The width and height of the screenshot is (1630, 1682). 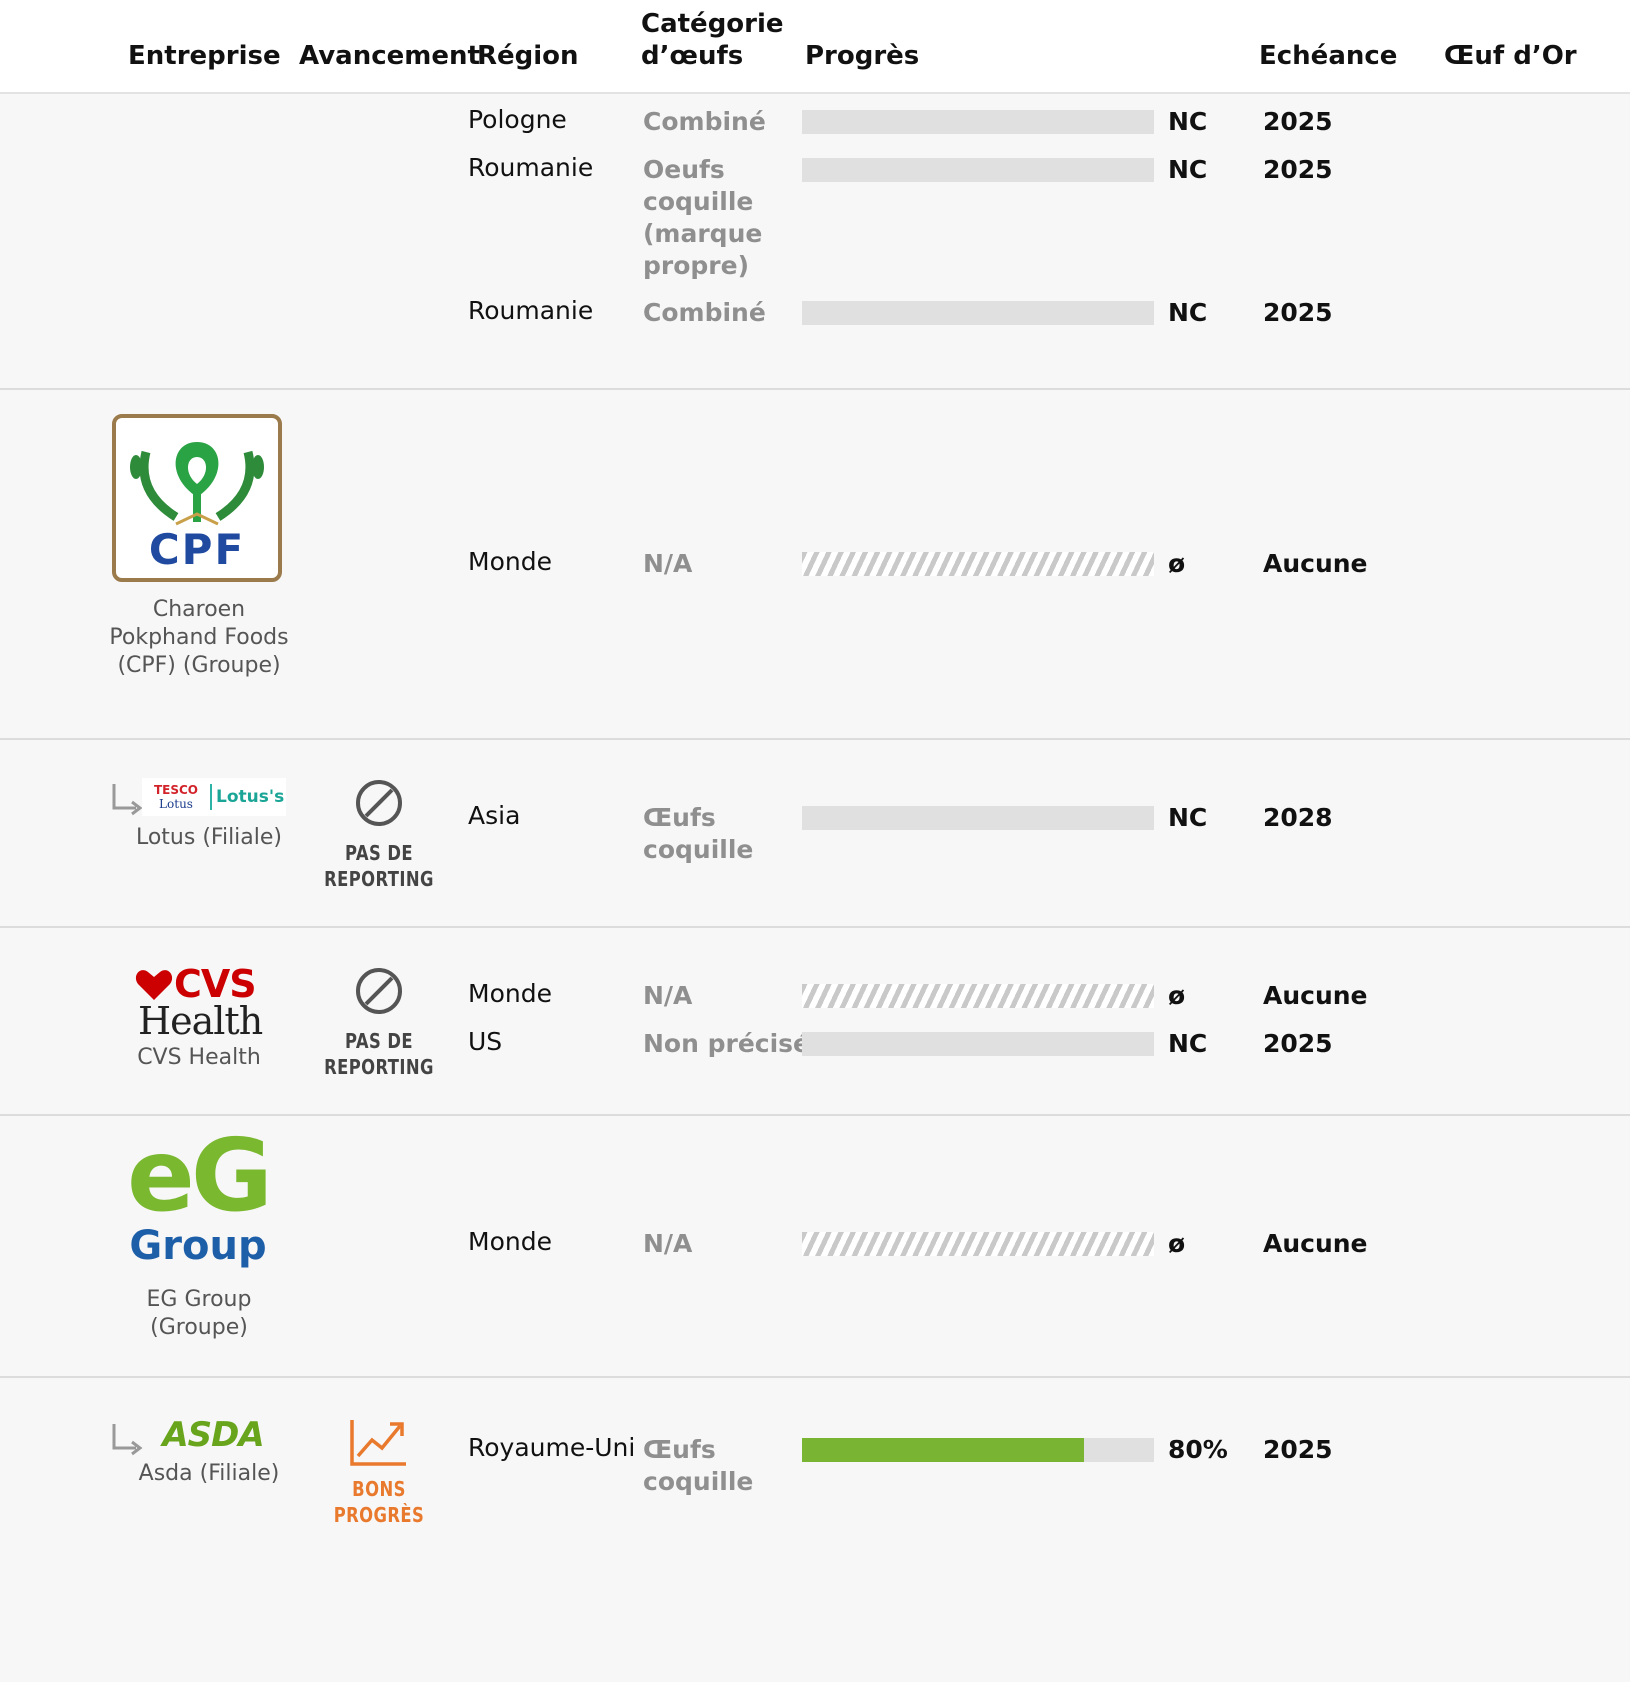 What do you see at coordinates (250, 797) in the screenshot?
I see `lotuss-logo-text: Lotus's` at bounding box center [250, 797].